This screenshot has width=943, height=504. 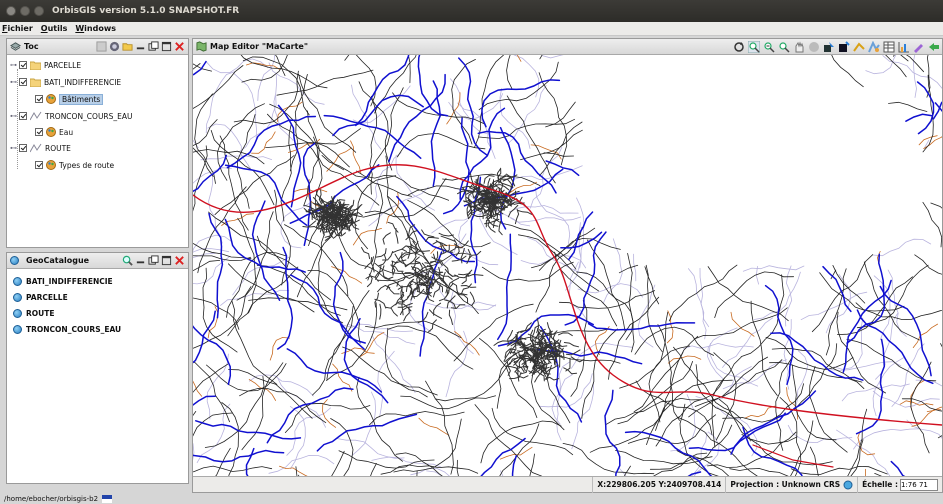 What do you see at coordinates (859, 47) in the screenshot?
I see `measure-icon` at bounding box center [859, 47].